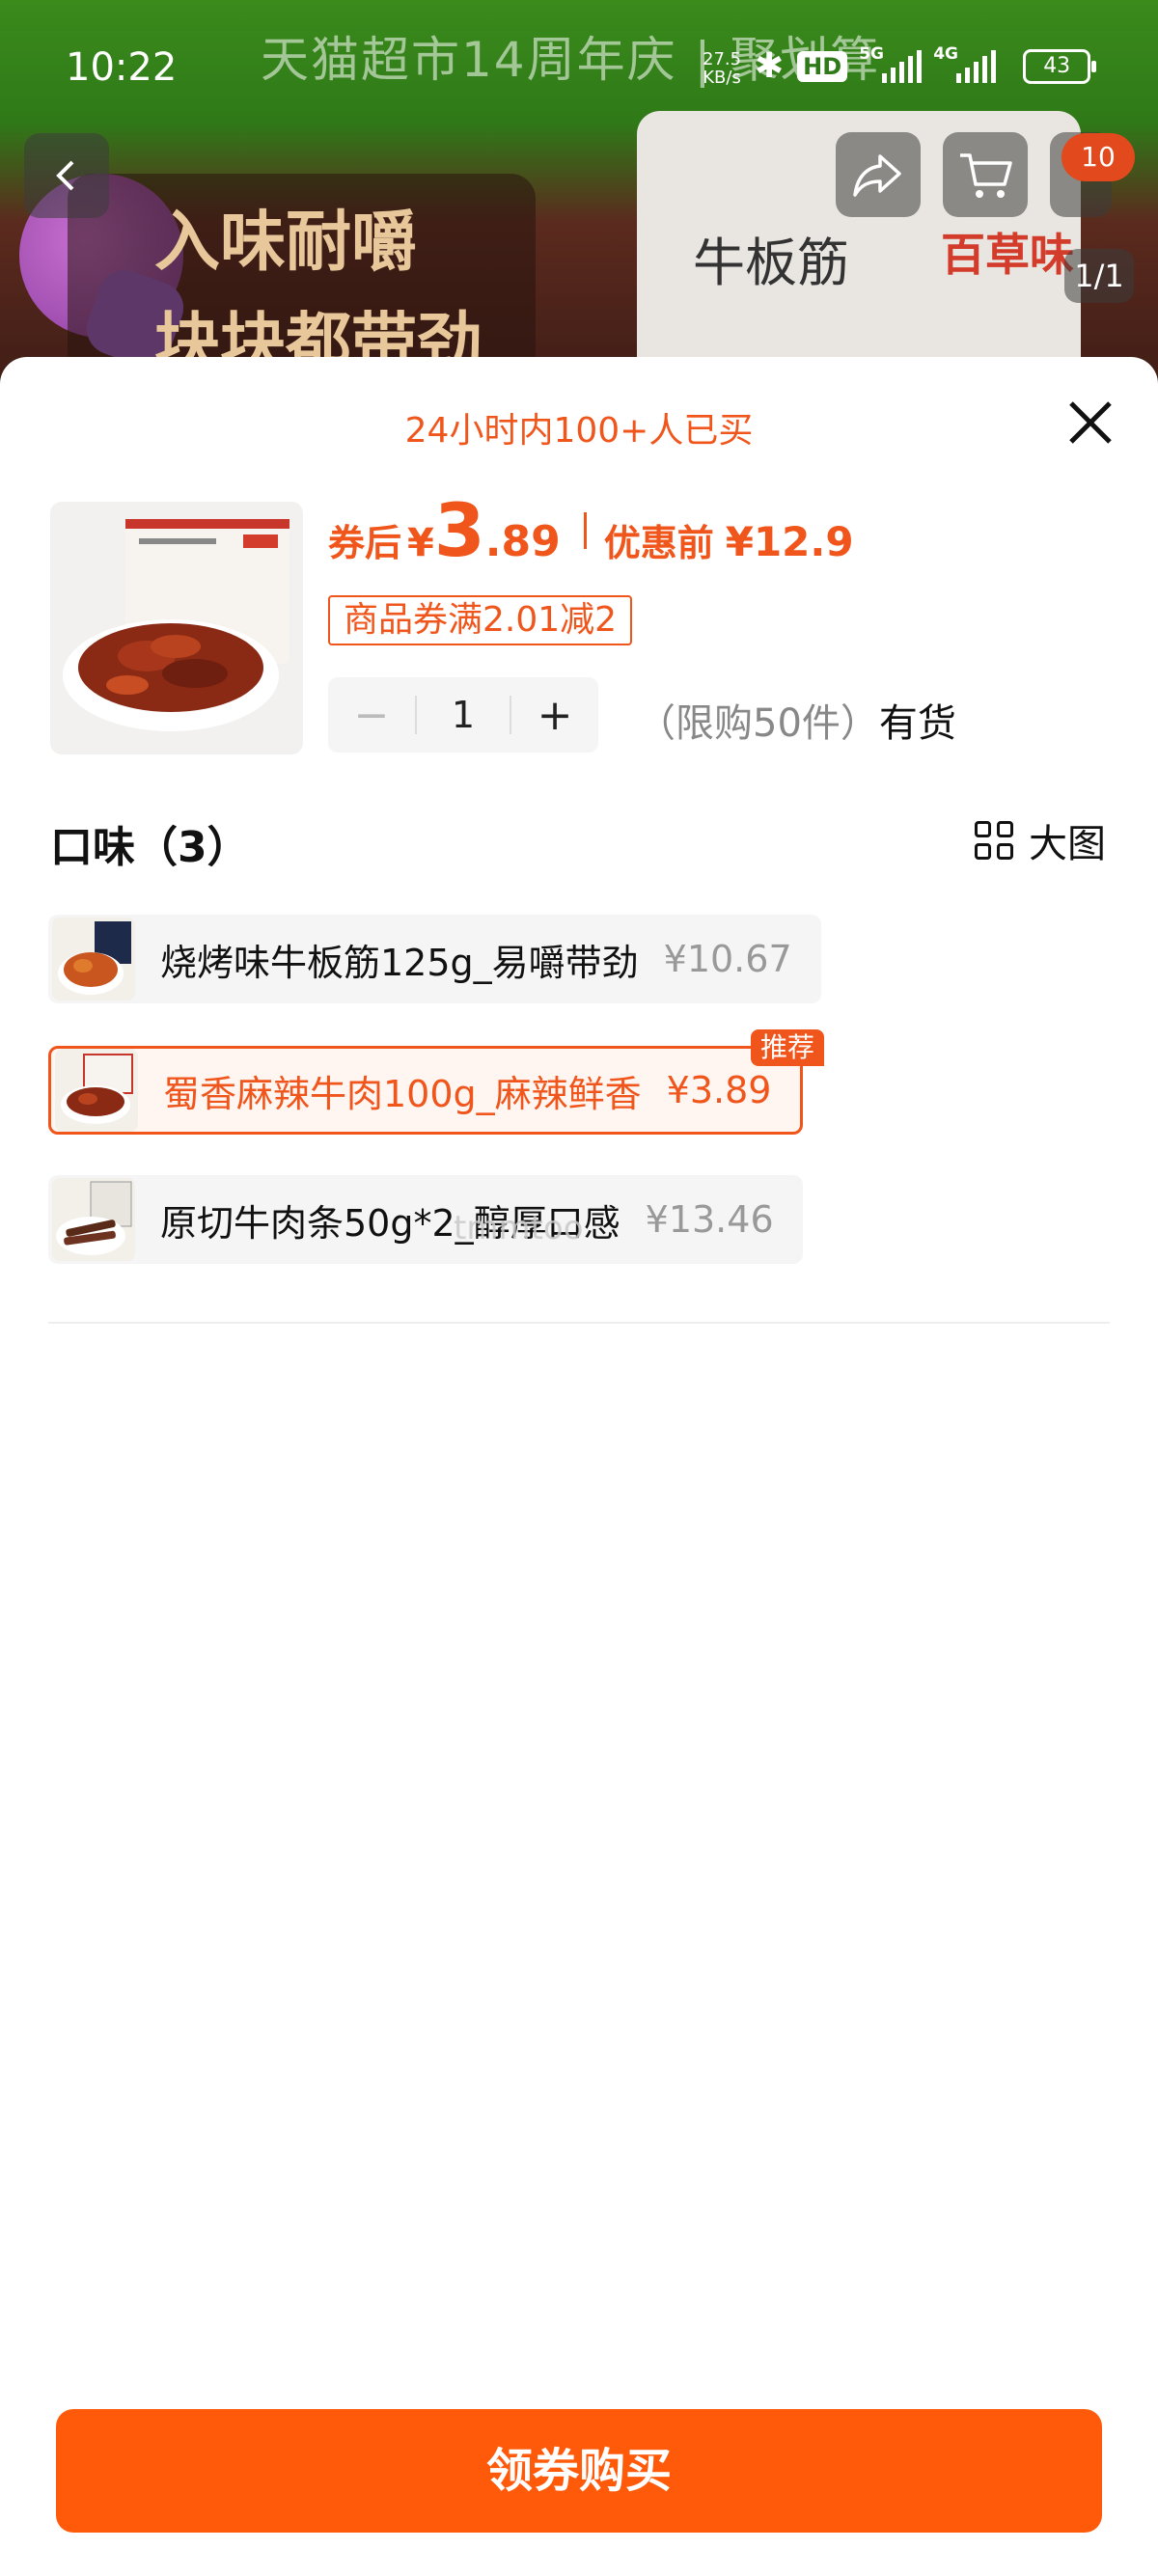  Describe the element at coordinates (658, 543) in the screenshot. I see `original-price-label: 优惠前` at that location.